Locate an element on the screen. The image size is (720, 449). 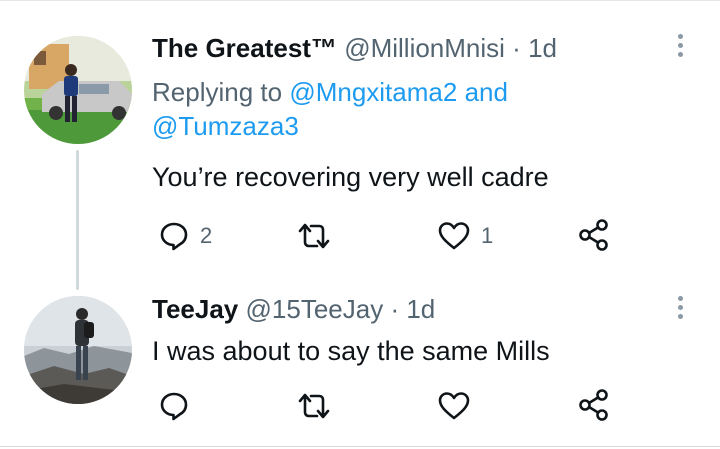
like-button: 1 is located at coordinates (465, 236).